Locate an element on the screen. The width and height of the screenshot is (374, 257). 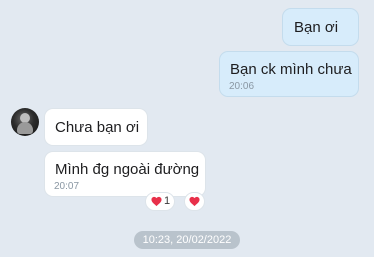
outgoing-message-bubble: Bạn ơi is located at coordinates (320, 27).